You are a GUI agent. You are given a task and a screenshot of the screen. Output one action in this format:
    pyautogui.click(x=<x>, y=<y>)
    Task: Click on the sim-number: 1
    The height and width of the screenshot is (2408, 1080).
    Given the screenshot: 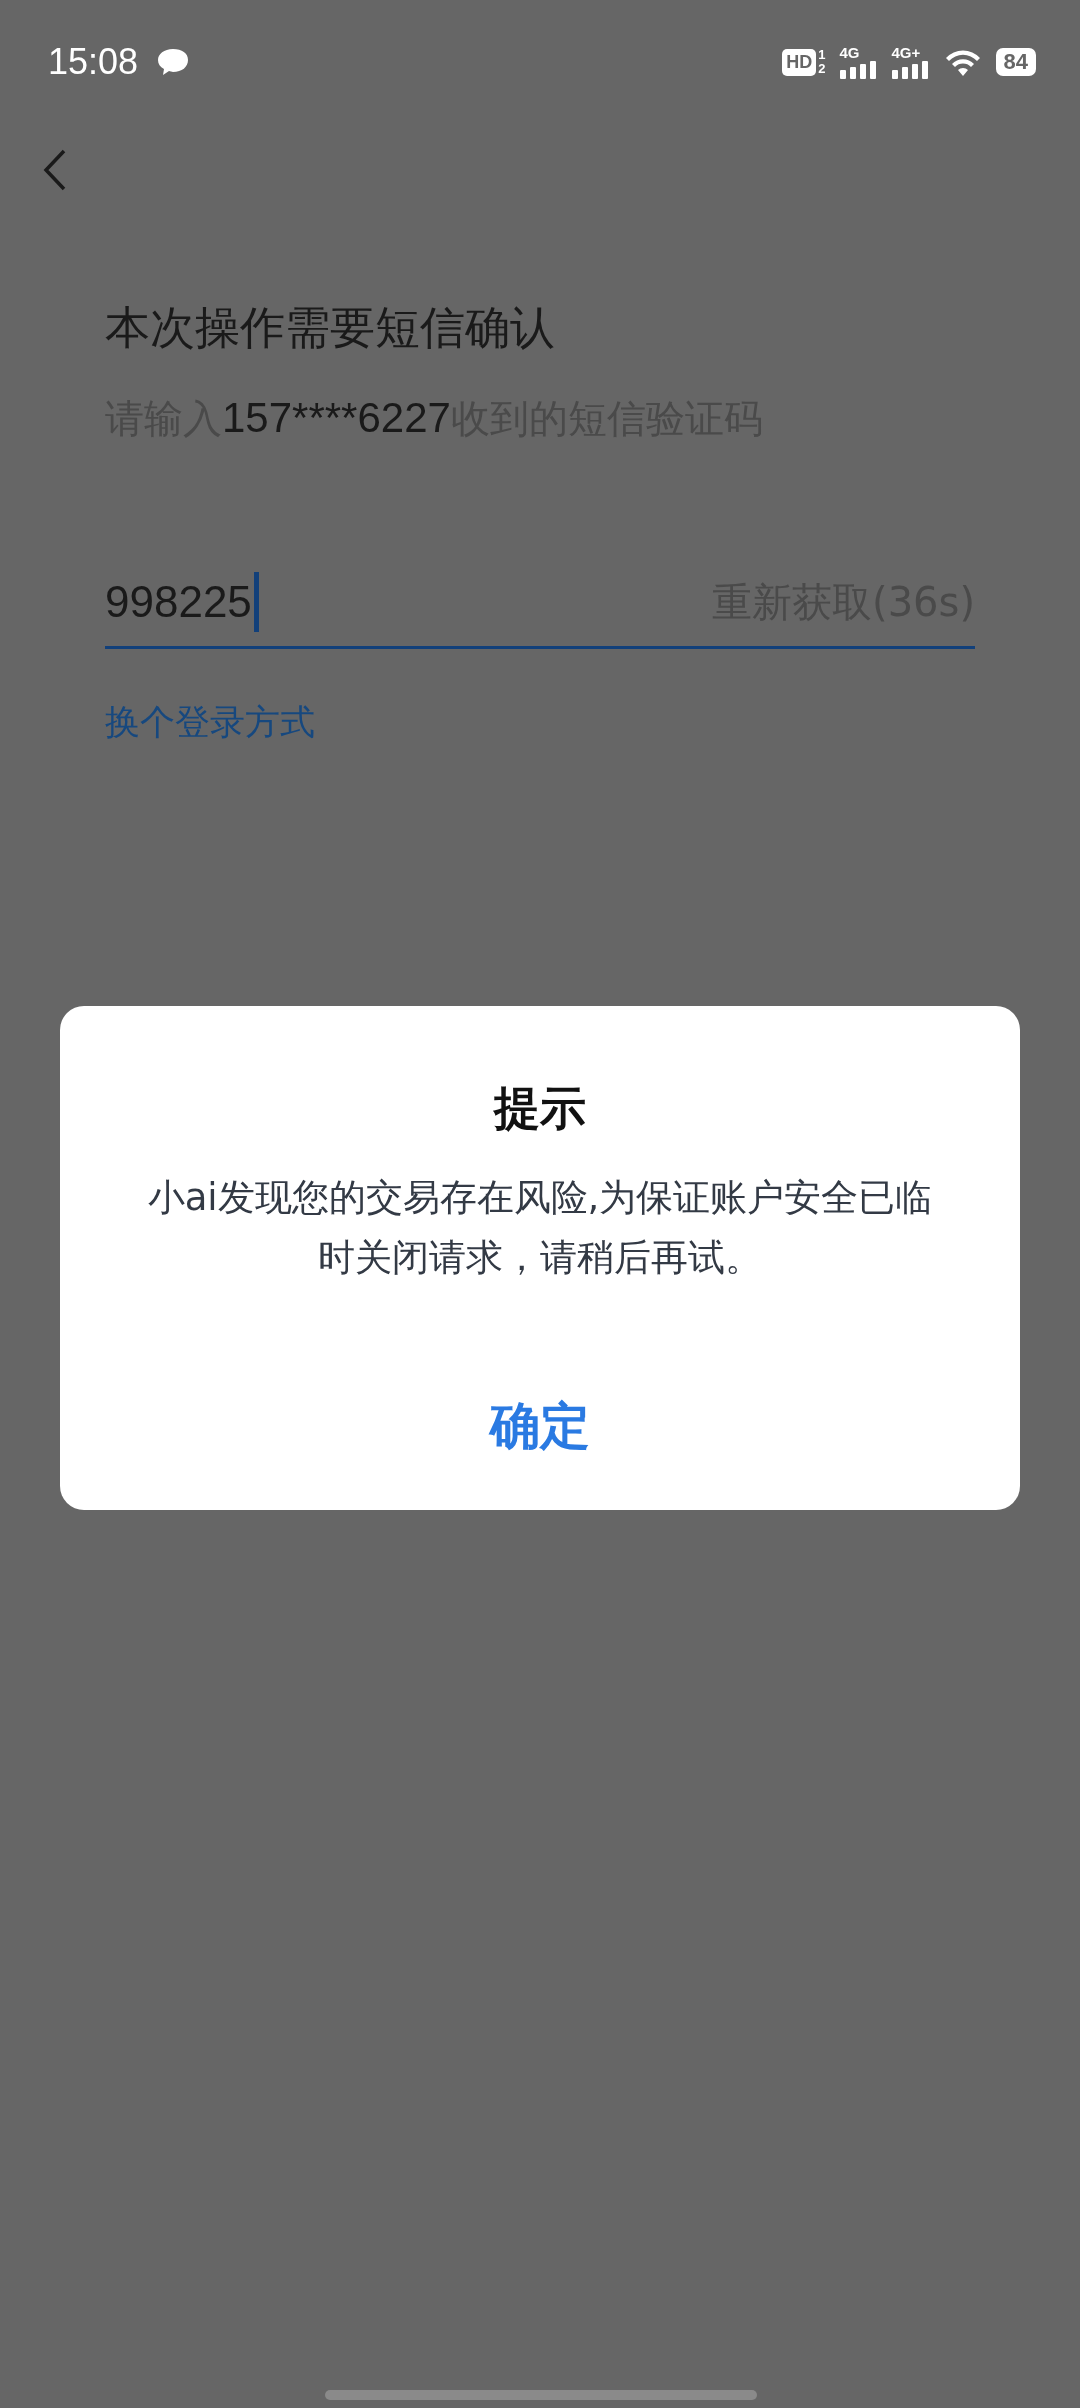 What is the action you would take?
    pyautogui.click(x=822, y=55)
    